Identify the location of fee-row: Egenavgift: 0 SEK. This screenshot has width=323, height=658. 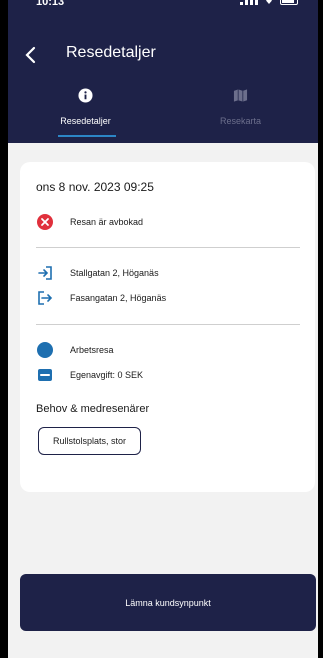
(89, 375).